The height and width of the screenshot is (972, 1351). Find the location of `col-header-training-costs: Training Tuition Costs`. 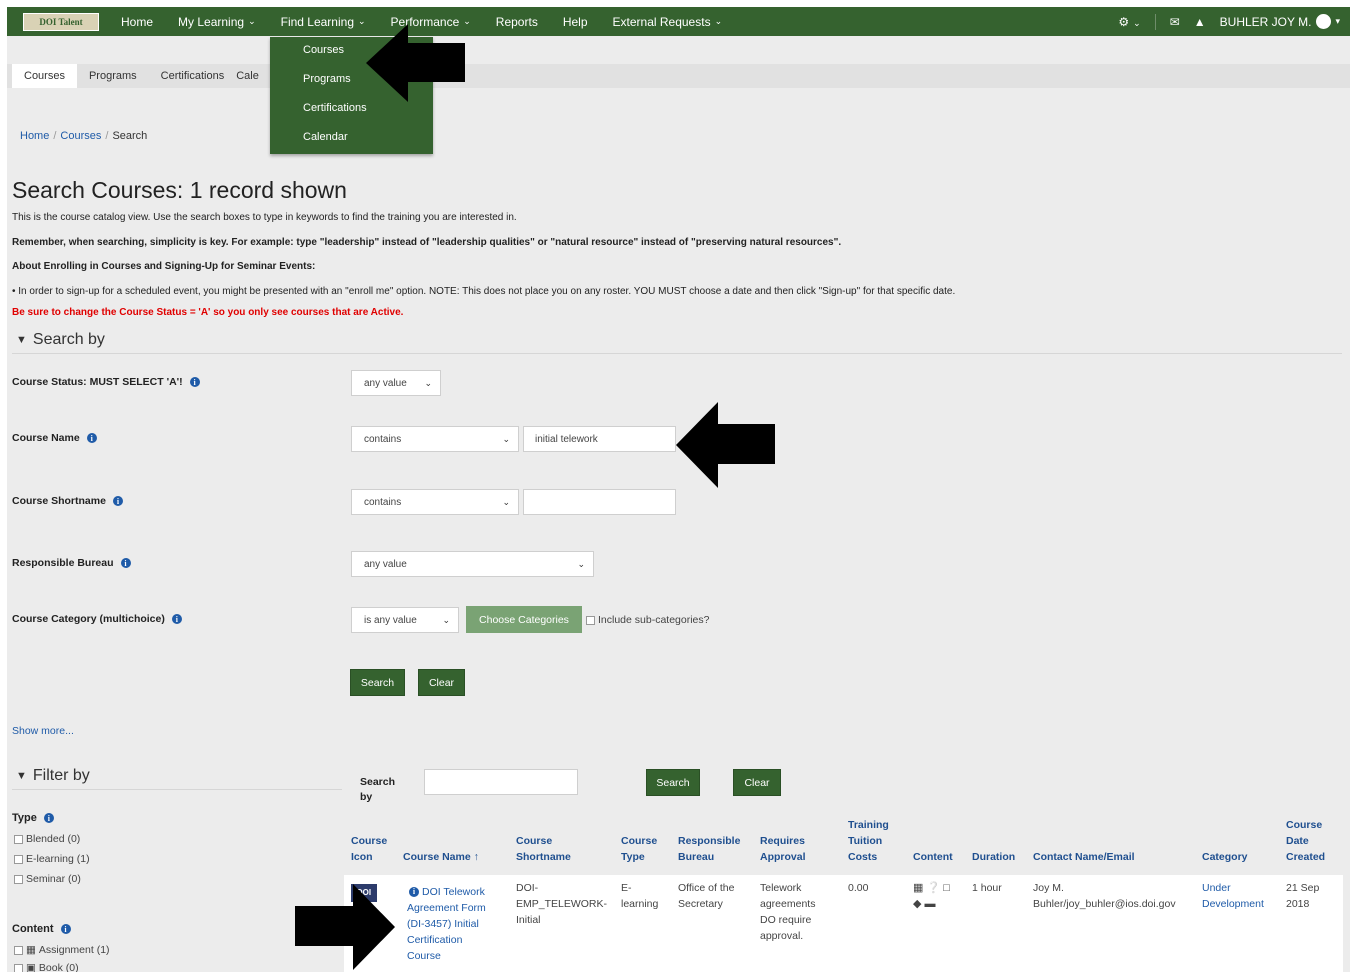

col-header-training-costs: Training Tuition Costs is located at coordinates (868, 841).